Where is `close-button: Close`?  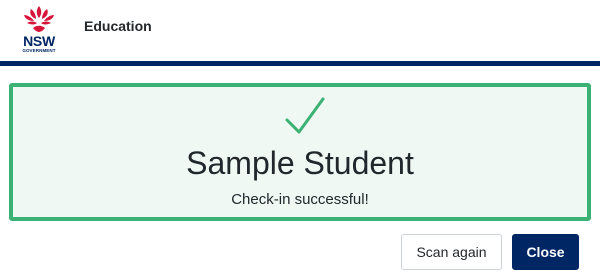 close-button: Close is located at coordinates (545, 252).